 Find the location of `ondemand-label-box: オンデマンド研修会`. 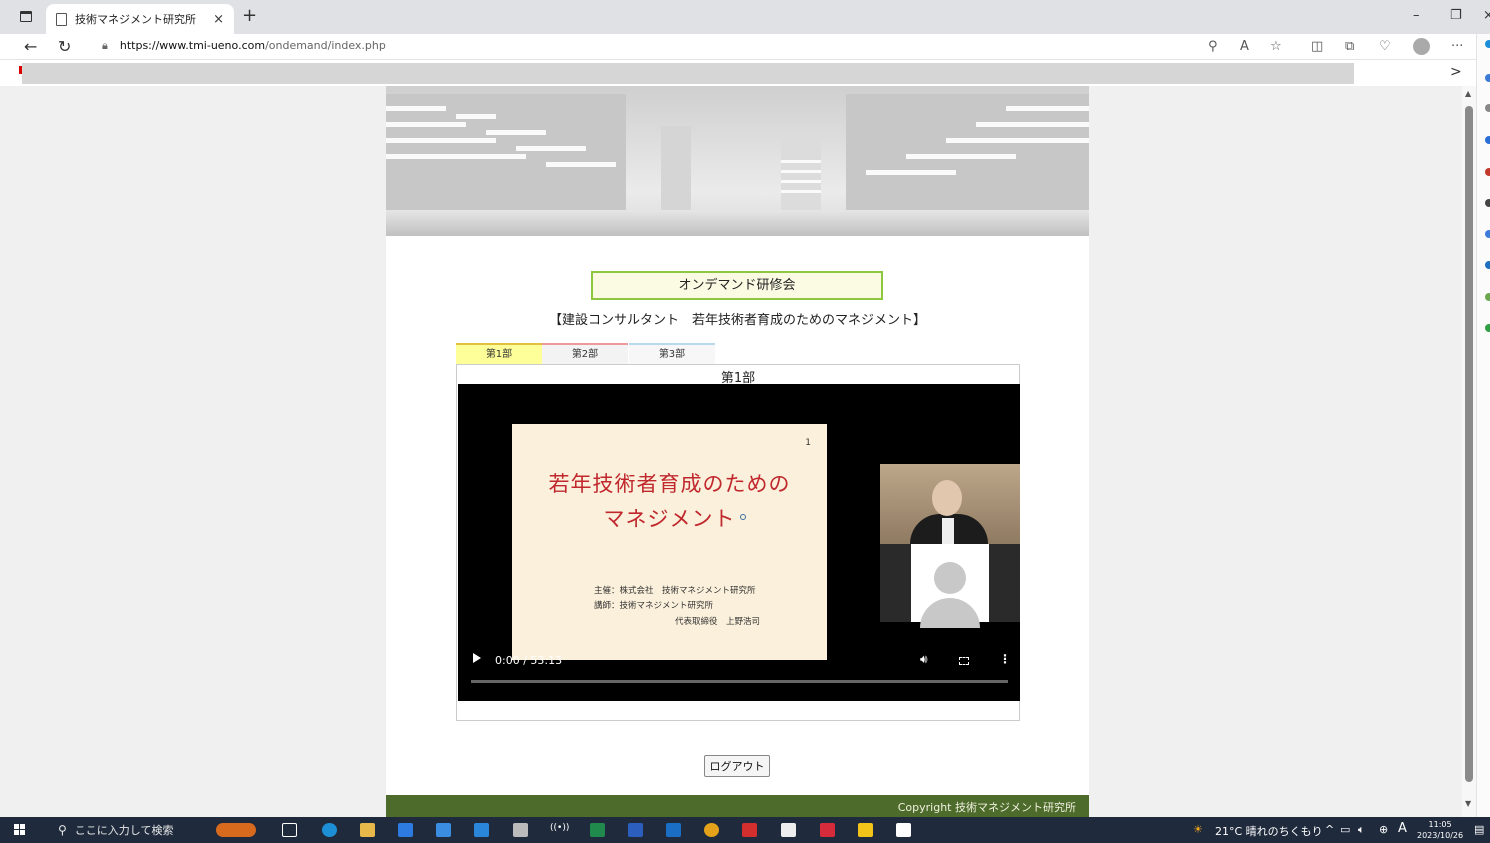

ondemand-label-box: オンデマンド研修会 is located at coordinates (737, 285).